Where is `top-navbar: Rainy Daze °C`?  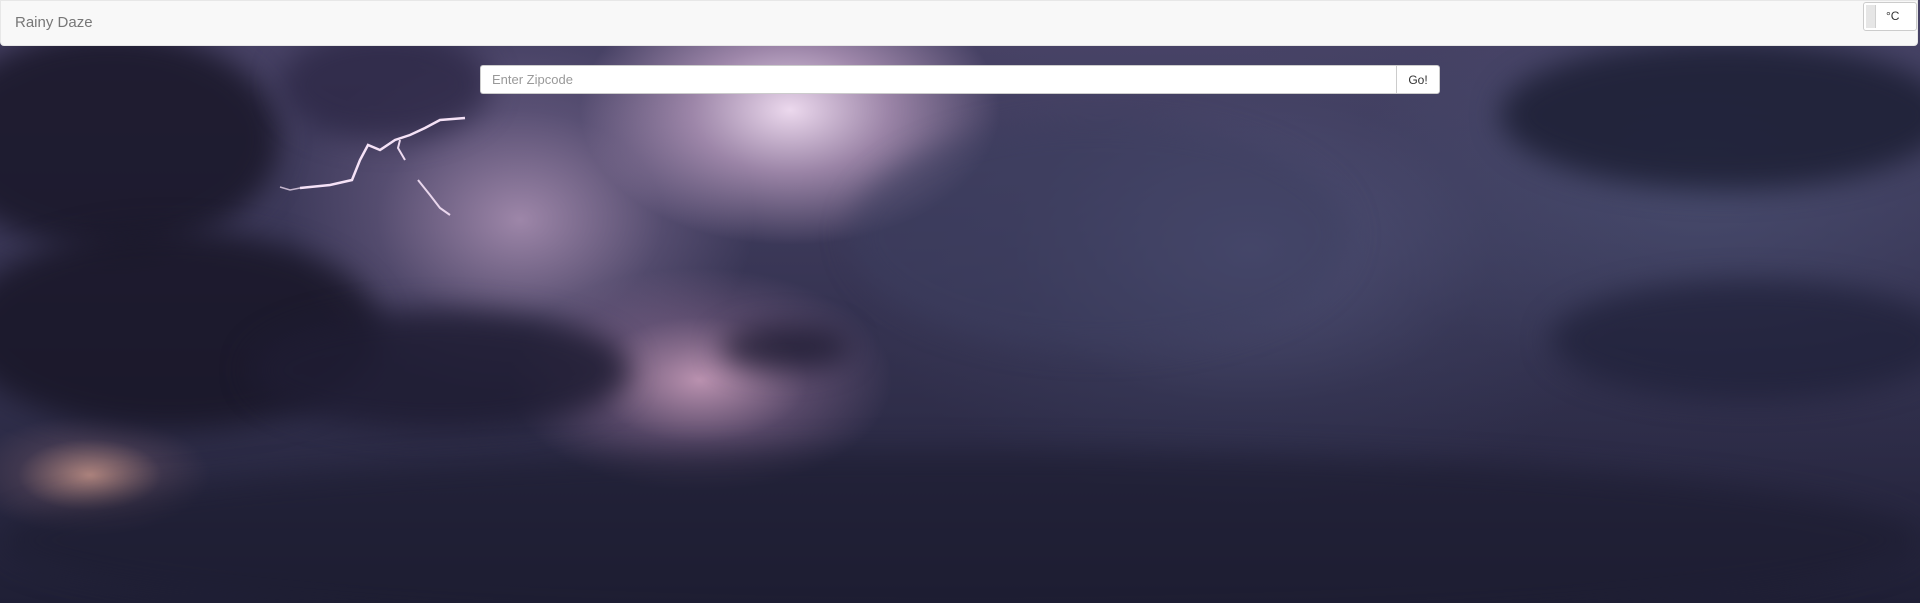 top-navbar: Rainy Daze °C is located at coordinates (959, 23).